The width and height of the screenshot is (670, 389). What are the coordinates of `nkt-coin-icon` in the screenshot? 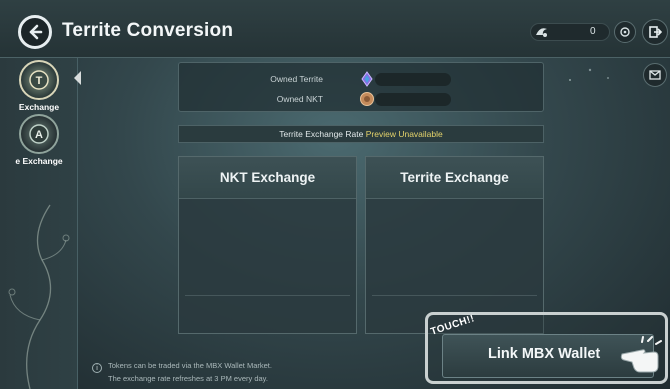 It's located at (367, 99).